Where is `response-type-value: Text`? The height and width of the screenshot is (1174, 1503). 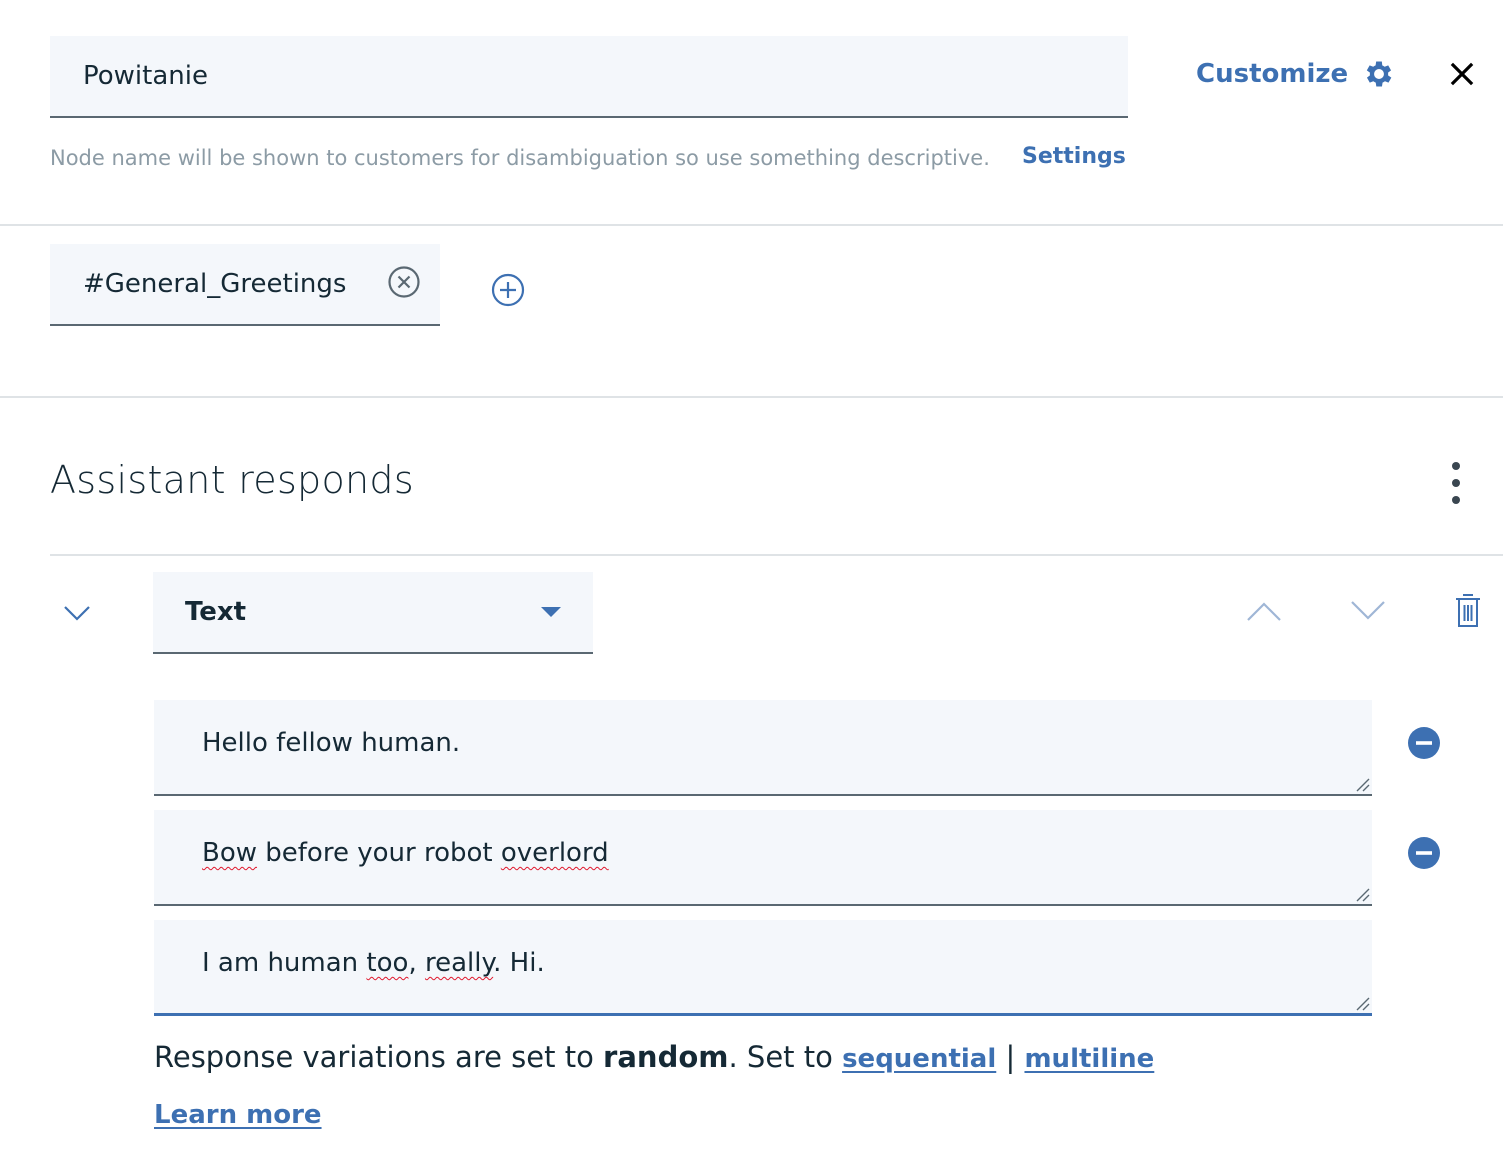 response-type-value: Text is located at coordinates (216, 612).